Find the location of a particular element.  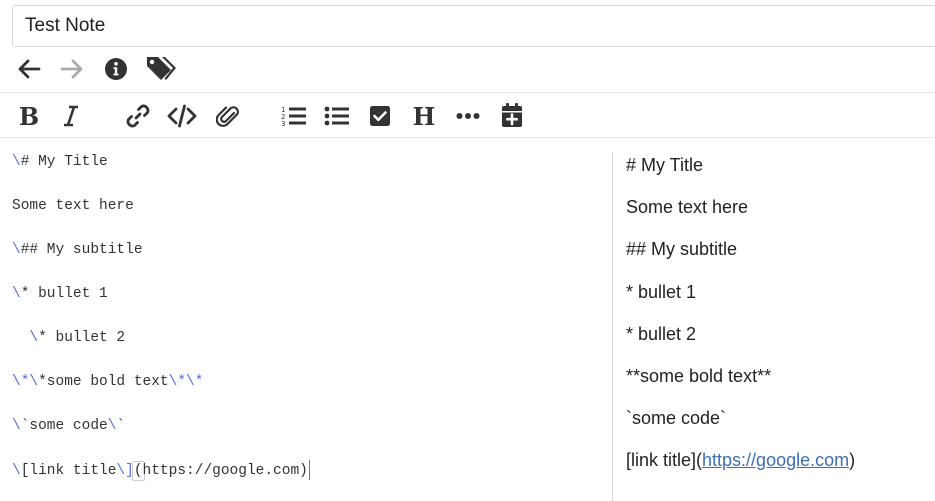

editor-line: \* bullet 2 is located at coordinates (68, 338).